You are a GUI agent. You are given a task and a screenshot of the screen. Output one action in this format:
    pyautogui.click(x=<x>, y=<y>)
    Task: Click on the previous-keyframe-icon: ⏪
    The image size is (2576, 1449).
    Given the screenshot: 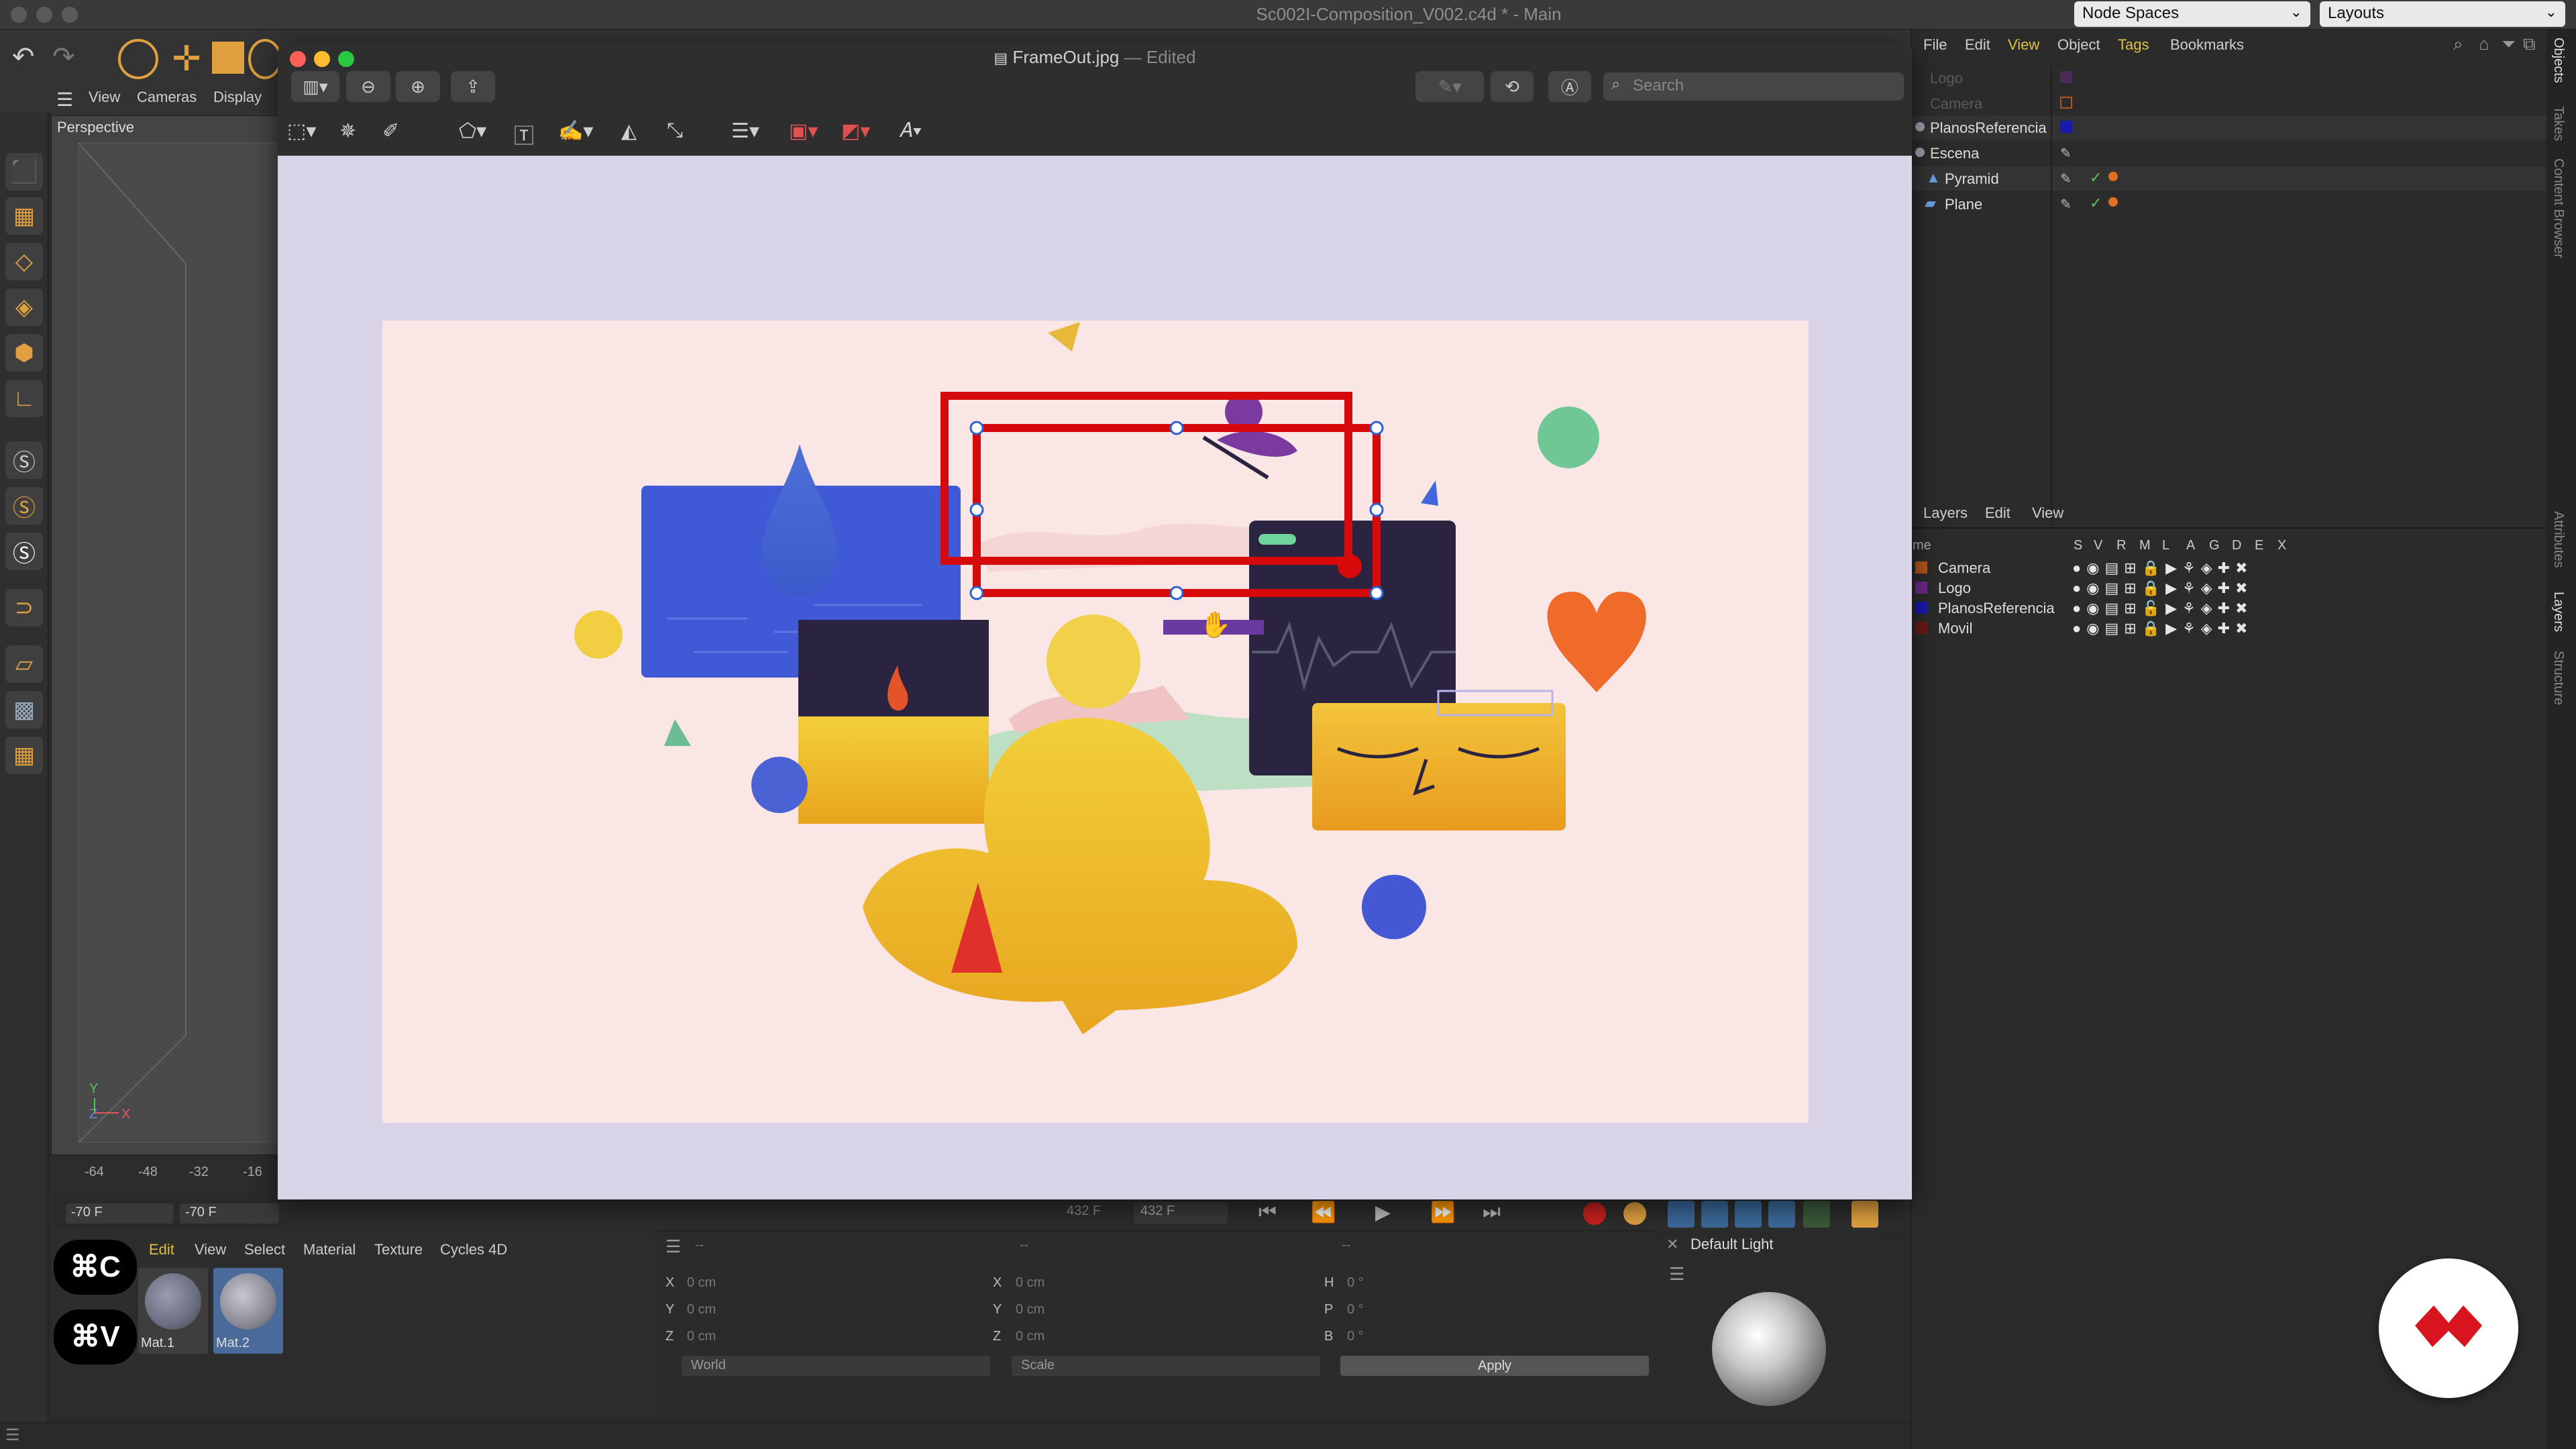 What is the action you would take?
    pyautogui.click(x=1323, y=1212)
    